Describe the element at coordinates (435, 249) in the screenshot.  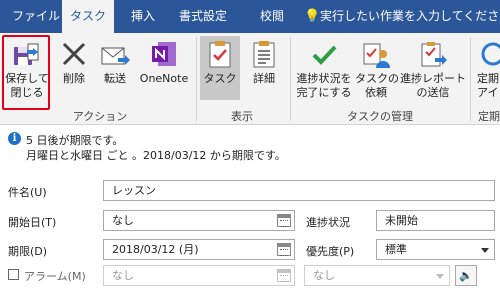
I see `priority-dropdown: 標準` at that location.